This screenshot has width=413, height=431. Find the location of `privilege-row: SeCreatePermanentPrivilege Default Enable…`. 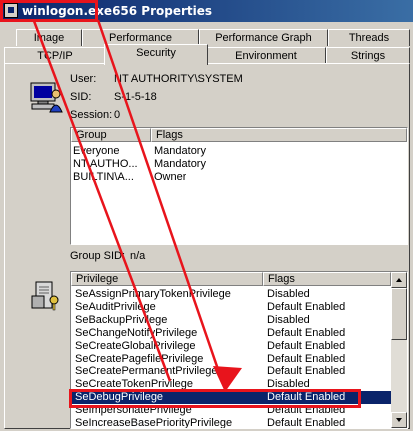

privilege-row: SeCreatePermanentPrivilege Default Enable… is located at coordinates (231, 371).